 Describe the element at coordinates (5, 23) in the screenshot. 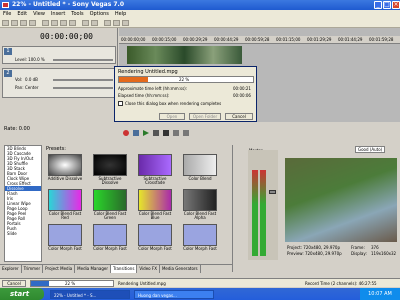

I see `new-icon` at that location.